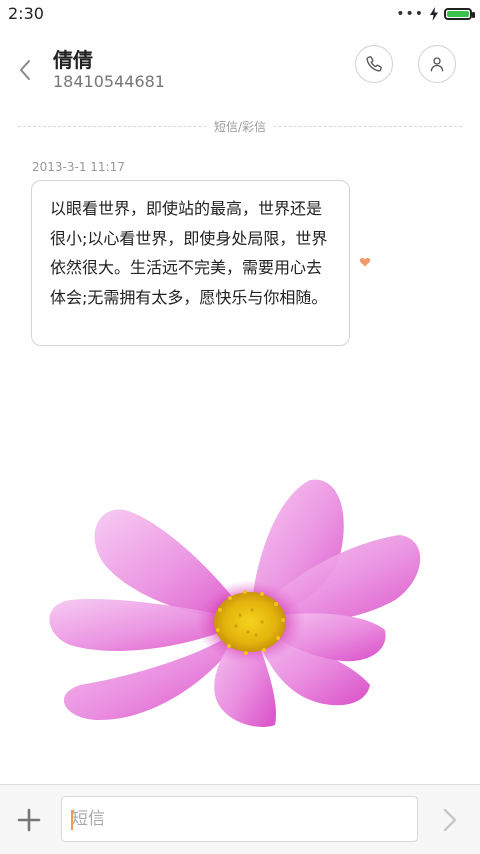 The height and width of the screenshot is (854, 480). What do you see at coordinates (72, 820) in the screenshot?
I see `text-caret` at bounding box center [72, 820].